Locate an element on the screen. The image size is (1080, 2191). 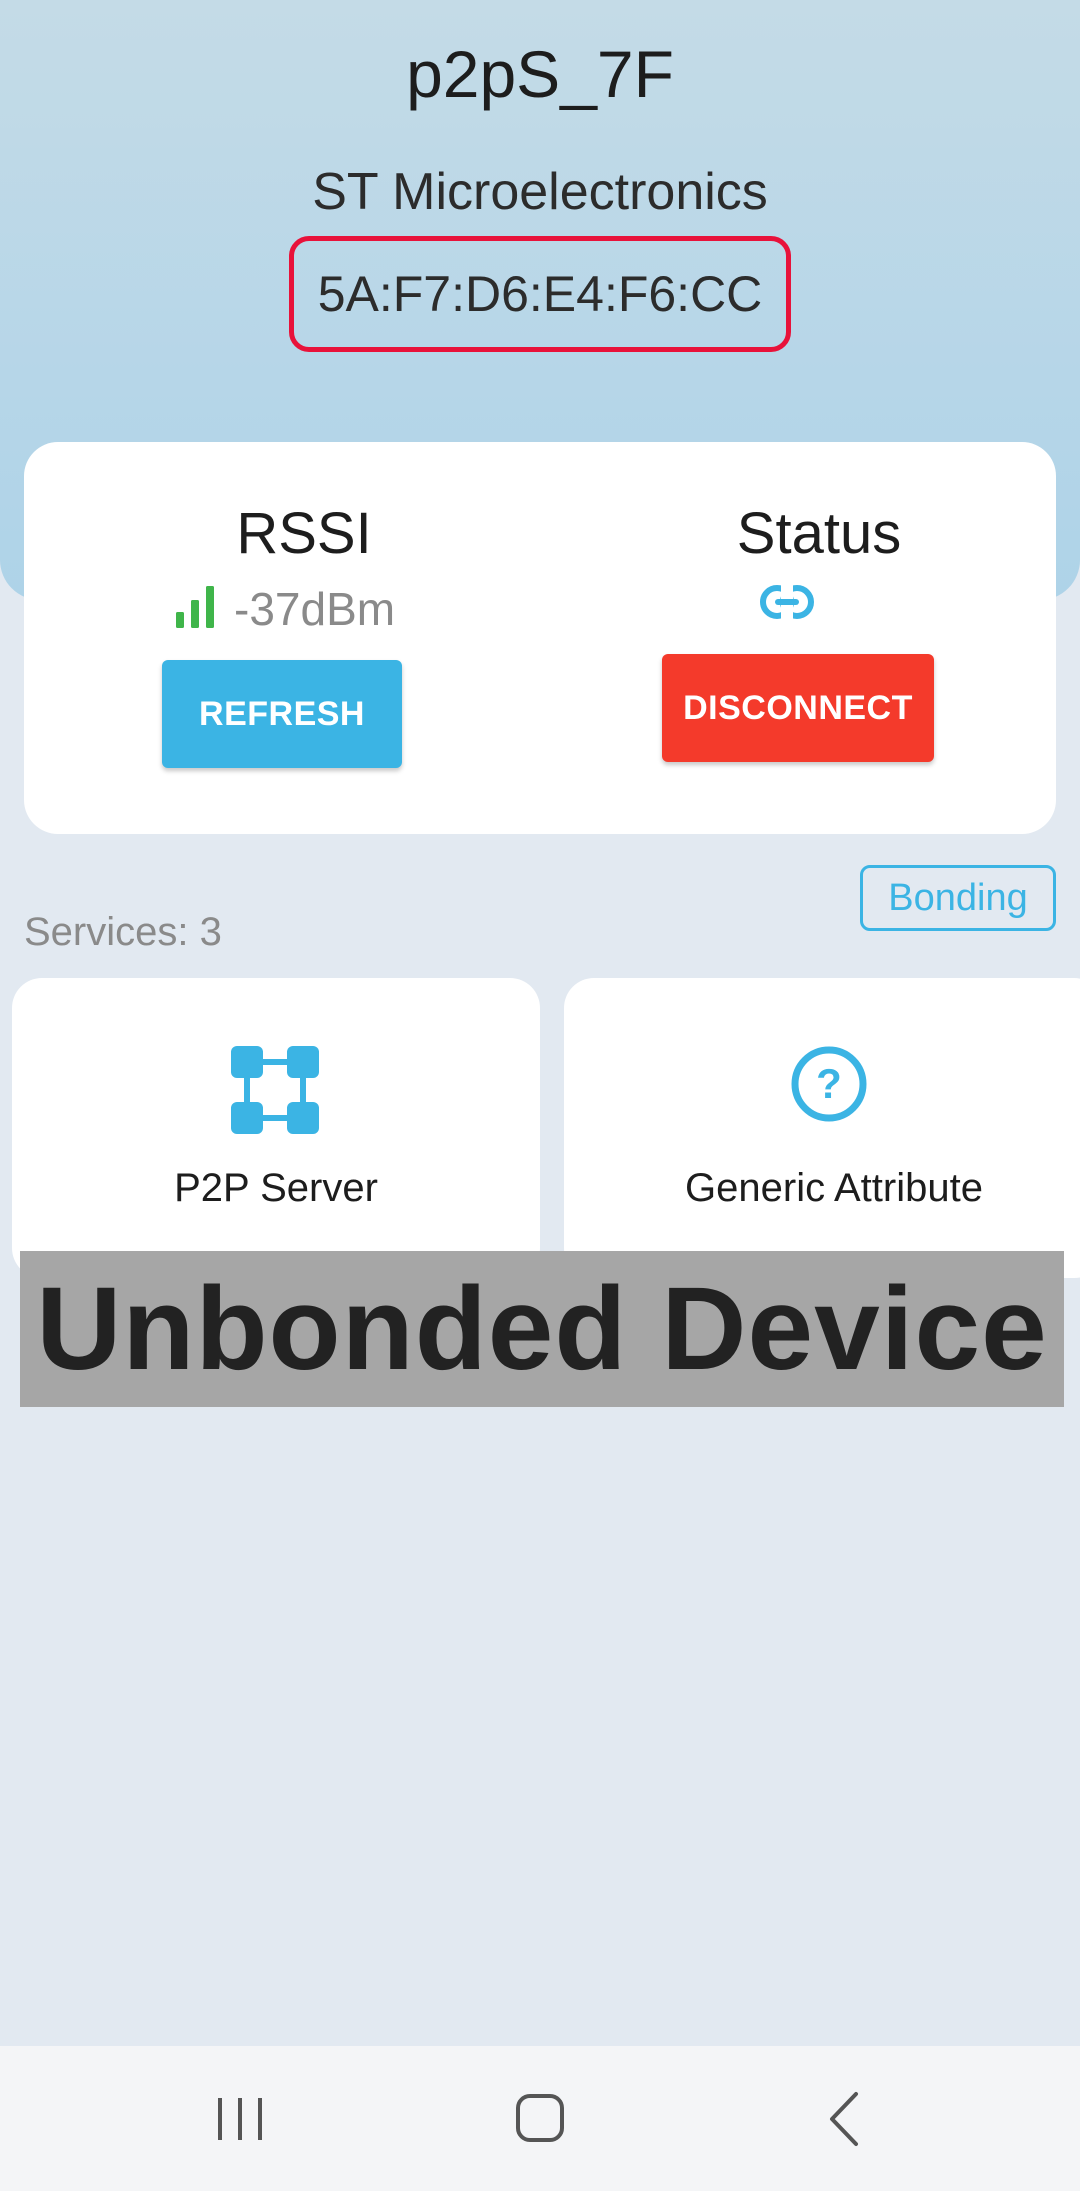
mac-address-highlight: 5A:F7:D6:E4:F6:CC is located at coordinates (540, 294).